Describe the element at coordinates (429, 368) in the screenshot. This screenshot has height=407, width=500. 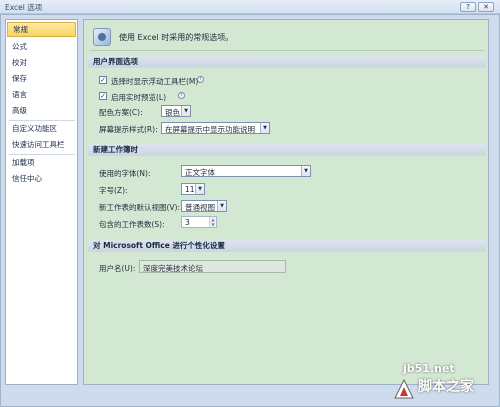
I see `watermark-url: jb51.net` at that location.